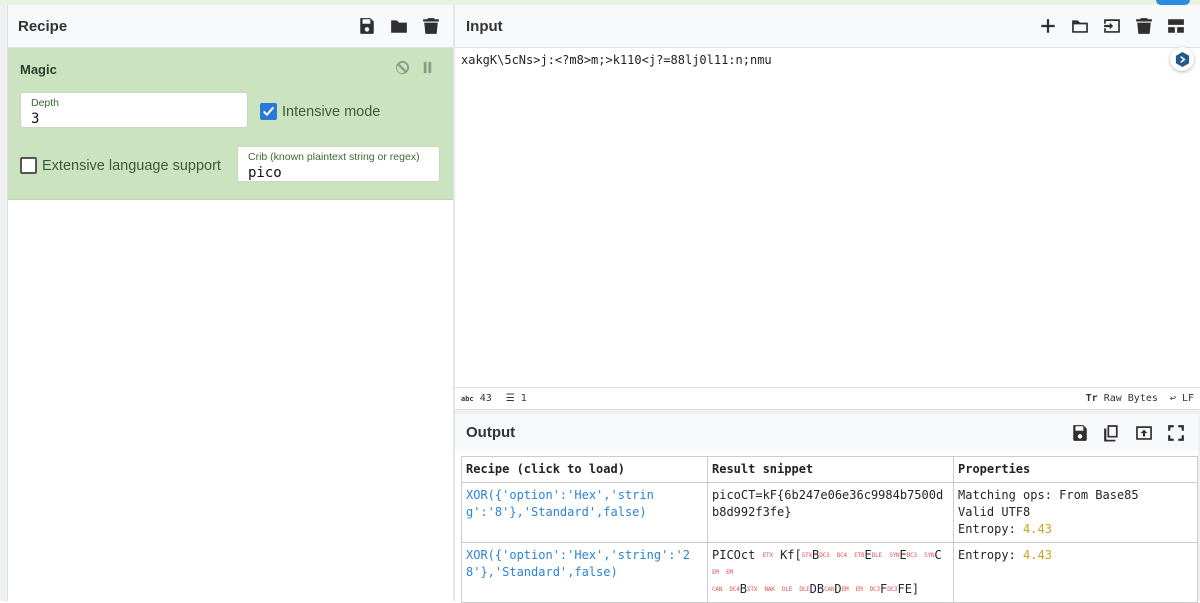  Describe the element at coordinates (43, 26) in the screenshot. I see `recipe-title: Recipe` at that location.